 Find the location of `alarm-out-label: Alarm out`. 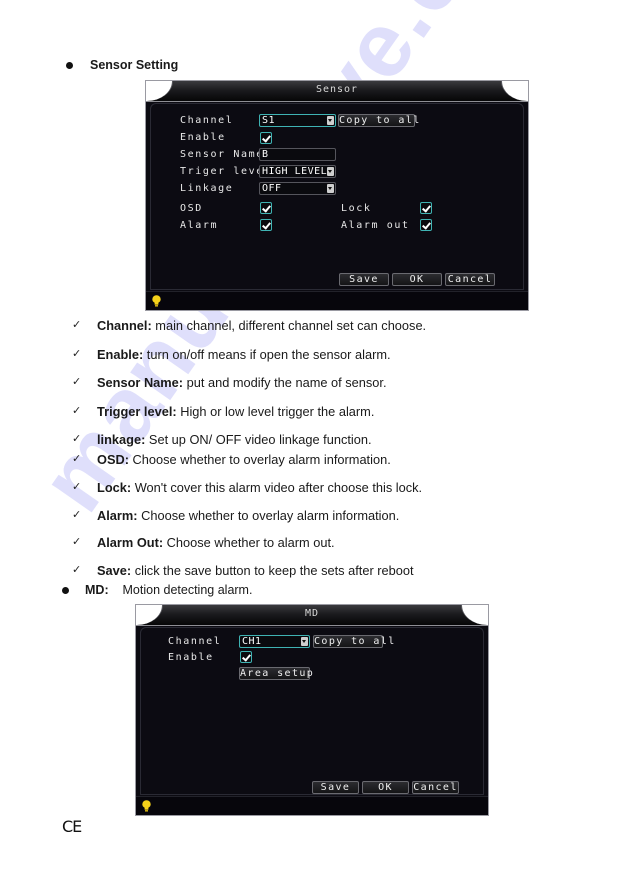

alarm-out-label: Alarm out is located at coordinates (375, 225).